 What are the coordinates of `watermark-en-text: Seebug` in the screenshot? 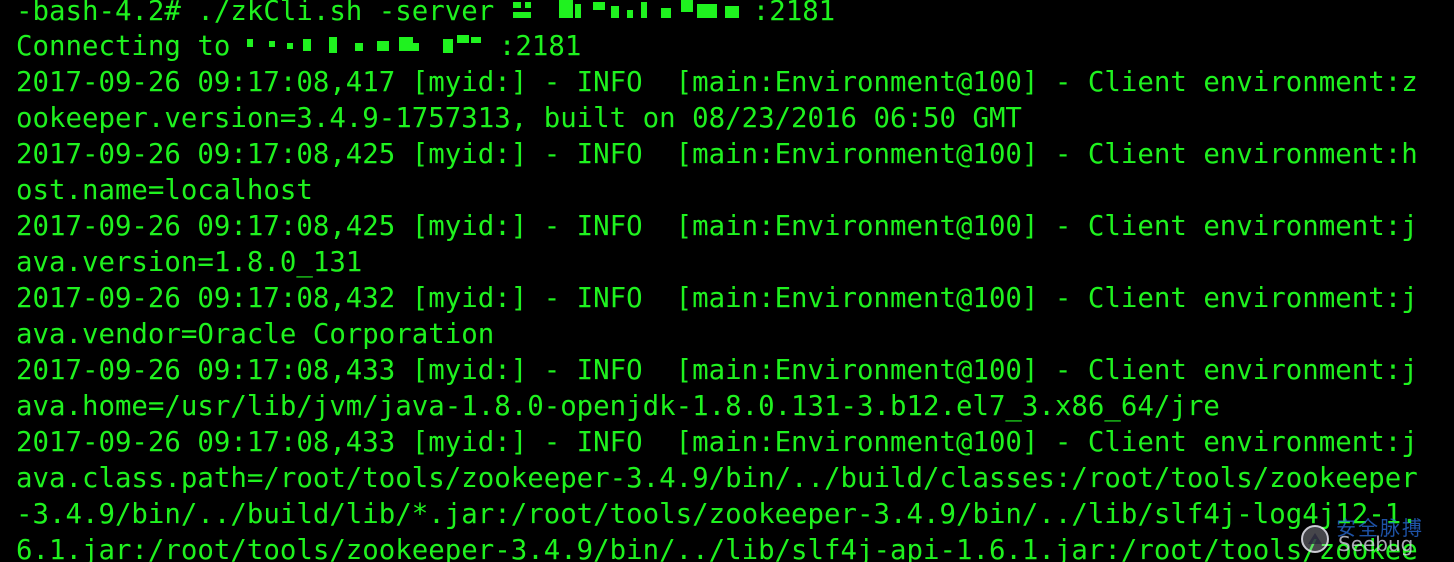 It's located at (1376, 544).